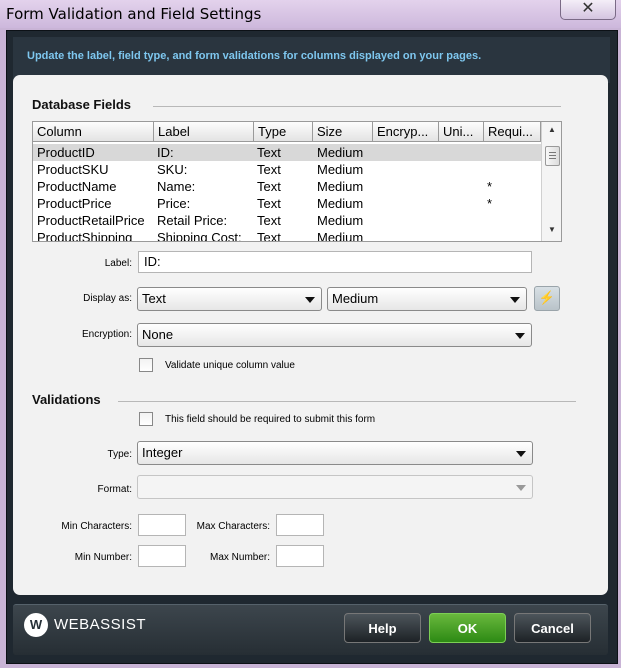 Image resolution: width=621 pixels, height=668 pixels. What do you see at coordinates (283, 132) in the screenshot?
I see `column-header-type: Type` at bounding box center [283, 132].